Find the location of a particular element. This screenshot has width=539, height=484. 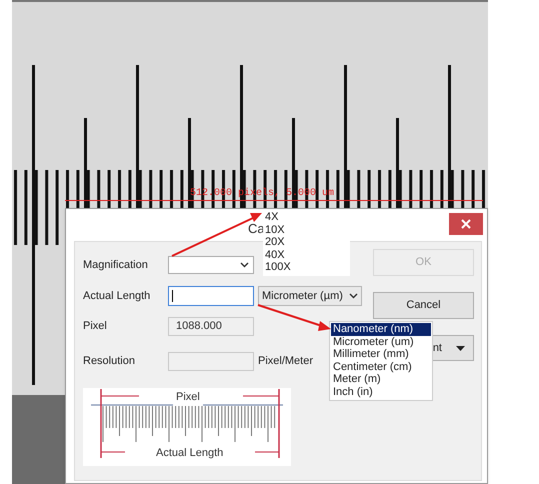

field-label: Actual Length is located at coordinates (117, 296).